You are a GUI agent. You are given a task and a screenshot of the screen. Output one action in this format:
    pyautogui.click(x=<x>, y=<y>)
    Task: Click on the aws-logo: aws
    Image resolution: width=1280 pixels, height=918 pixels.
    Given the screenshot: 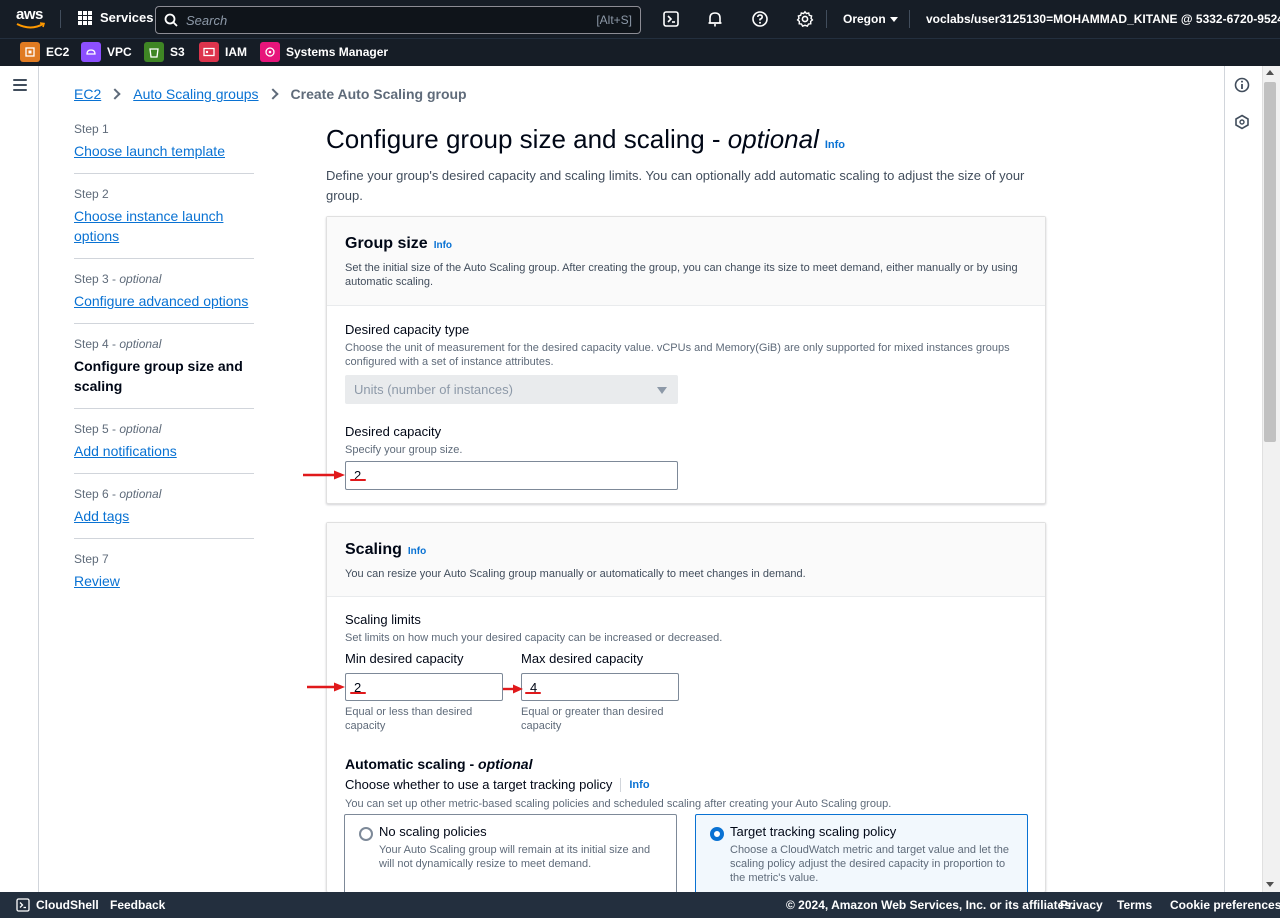 What is the action you would take?
    pyautogui.click(x=32, y=18)
    